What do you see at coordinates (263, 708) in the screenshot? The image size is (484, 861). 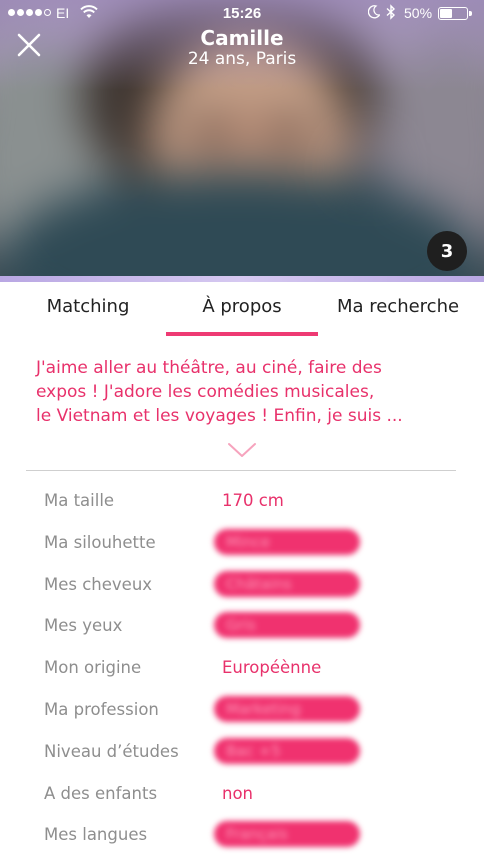 I see `attribute-value: Marketing` at bounding box center [263, 708].